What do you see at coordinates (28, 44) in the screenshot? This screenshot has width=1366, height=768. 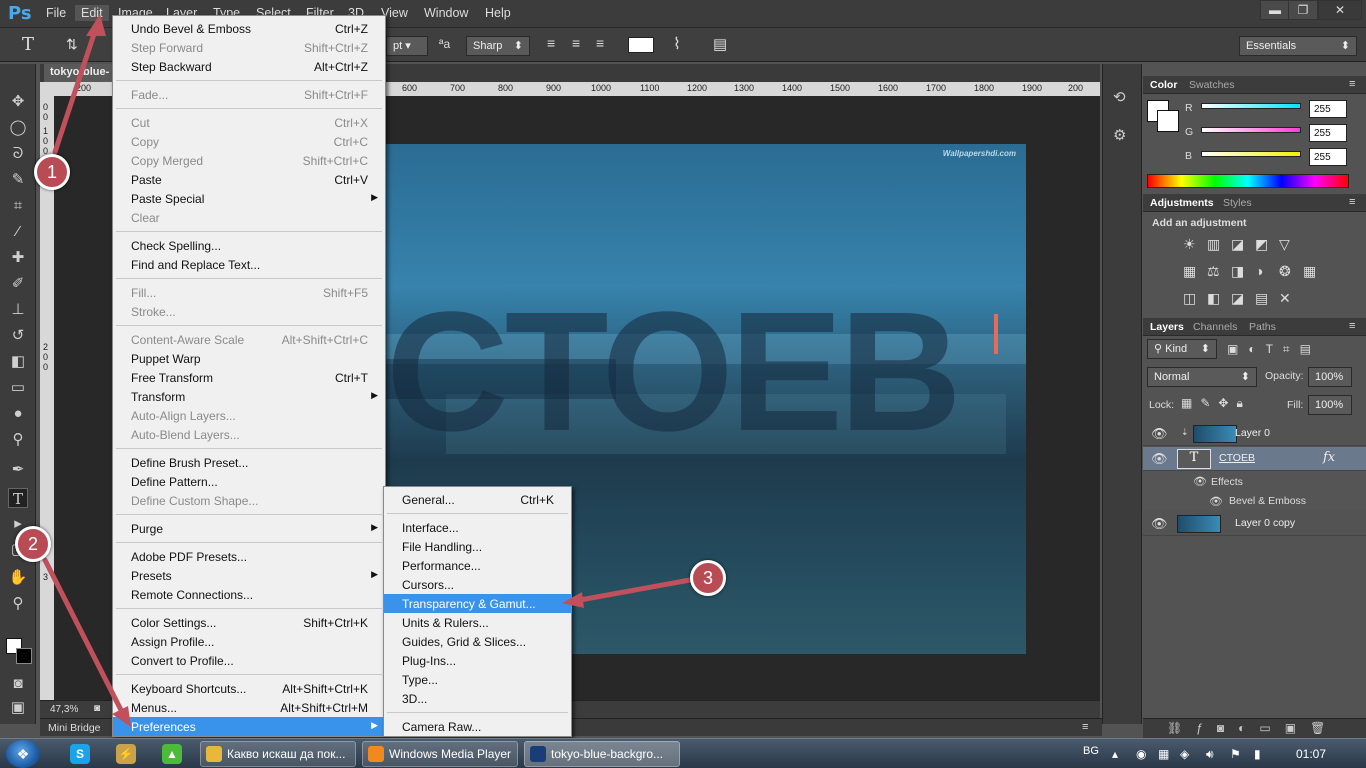 I see `type-tool-icon: T` at bounding box center [28, 44].